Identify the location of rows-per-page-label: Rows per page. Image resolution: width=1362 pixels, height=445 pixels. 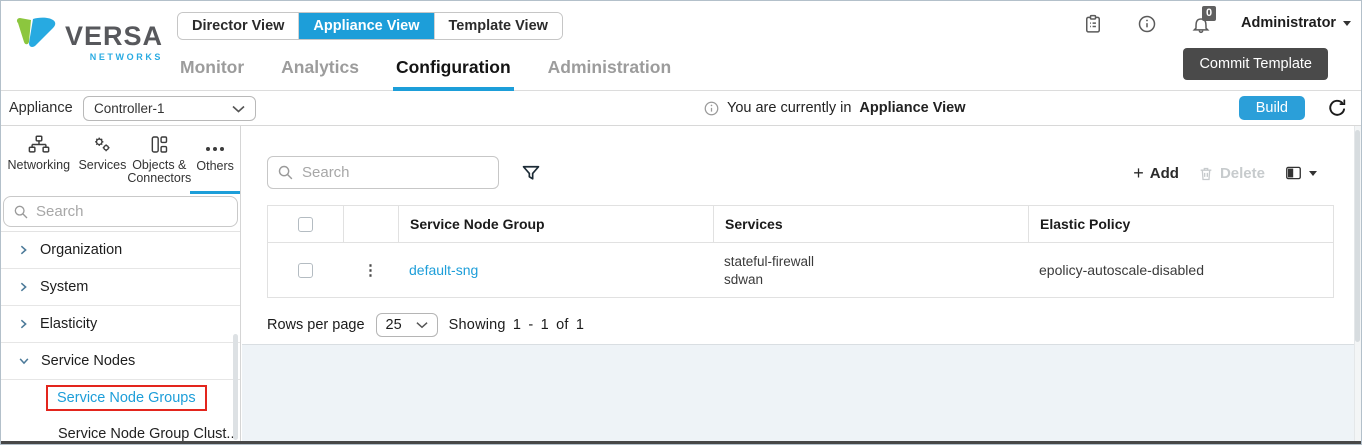
(316, 325).